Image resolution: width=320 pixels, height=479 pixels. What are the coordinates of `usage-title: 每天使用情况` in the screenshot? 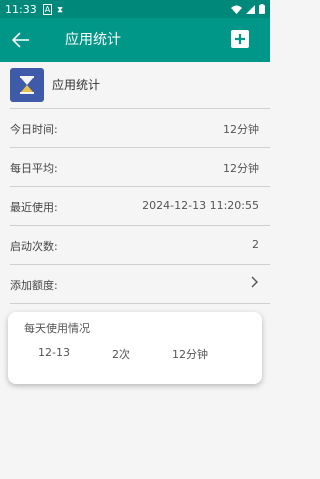 It's located at (57, 328).